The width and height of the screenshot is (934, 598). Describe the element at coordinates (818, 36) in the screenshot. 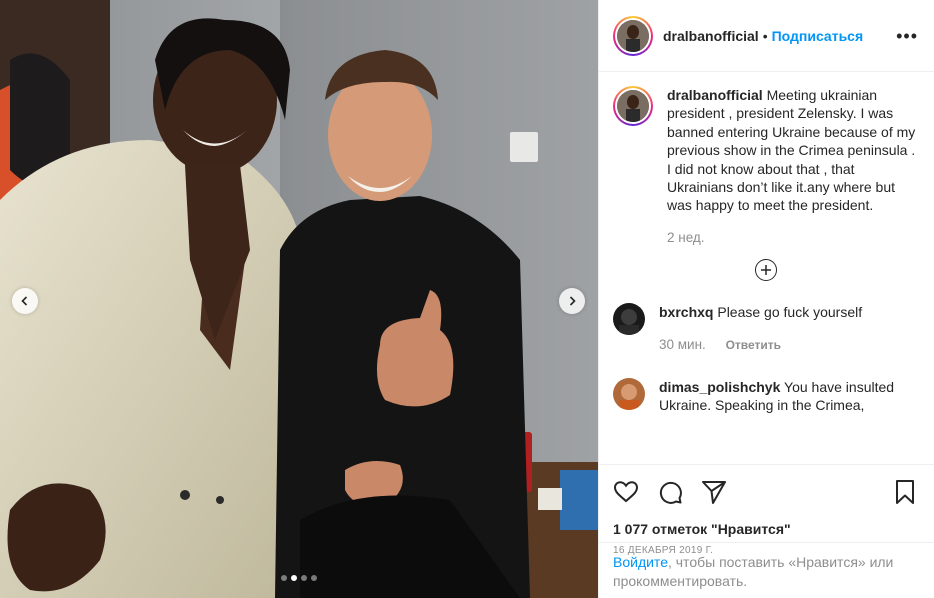

I see `follow-button: Подписаться` at that location.